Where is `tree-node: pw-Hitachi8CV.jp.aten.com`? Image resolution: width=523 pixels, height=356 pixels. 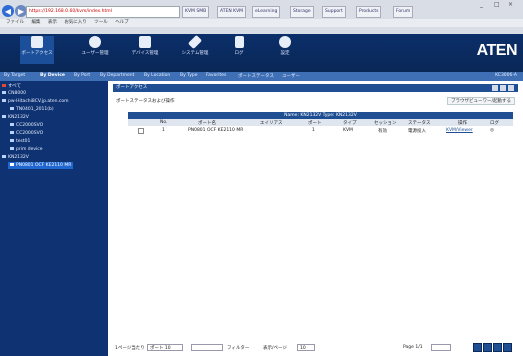
tree-node: pw-Hitachi8CV.jp.aten.com is located at coordinates (35, 101).